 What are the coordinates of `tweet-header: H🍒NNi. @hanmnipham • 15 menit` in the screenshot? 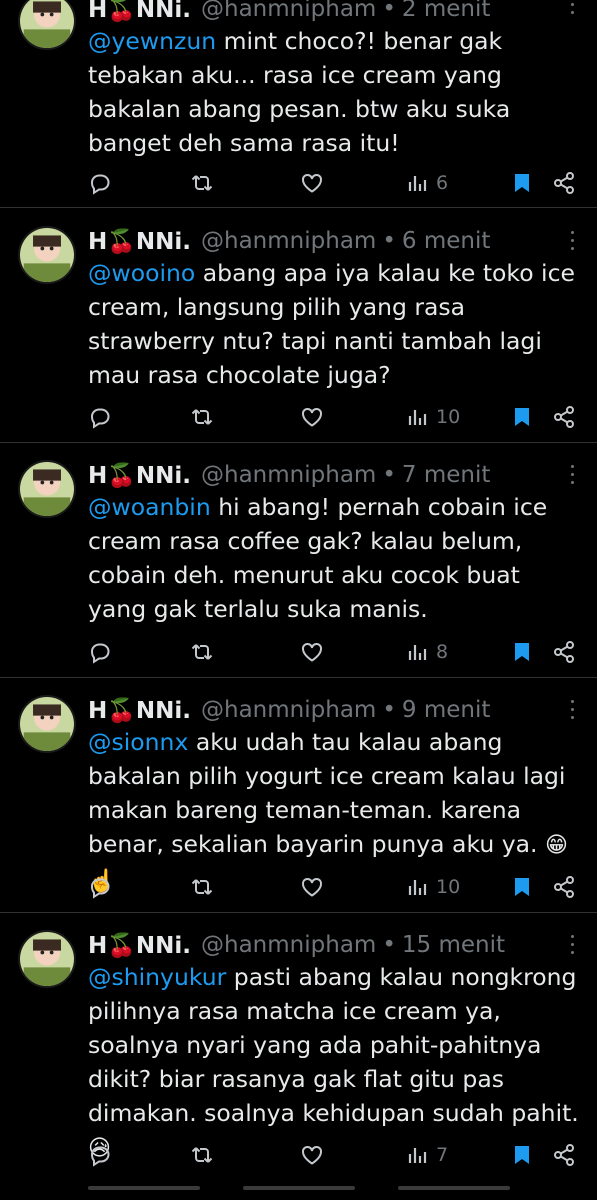 It's located at (296, 945).